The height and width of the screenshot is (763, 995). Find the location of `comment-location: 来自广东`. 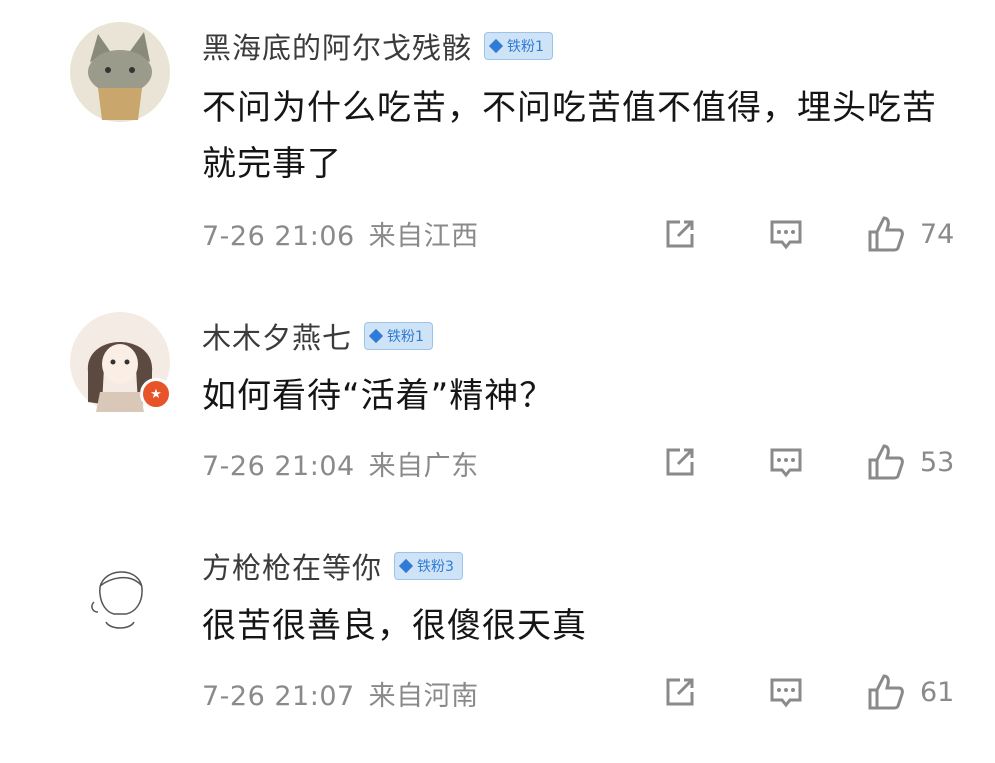

comment-location: 来自广东 is located at coordinates (423, 466).